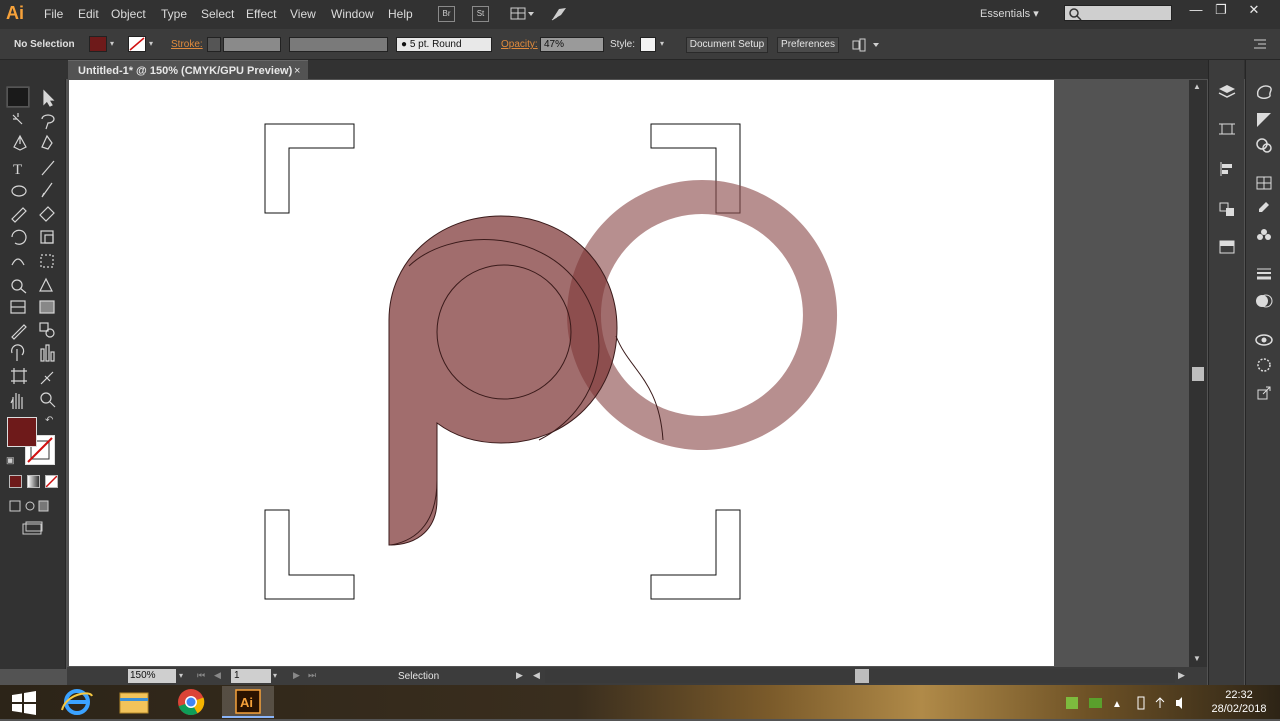 The width and height of the screenshot is (1280, 721). Describe the element at coordinates (214, 44) in the screenshot. I see `stroke-weight-stepper` at that location.